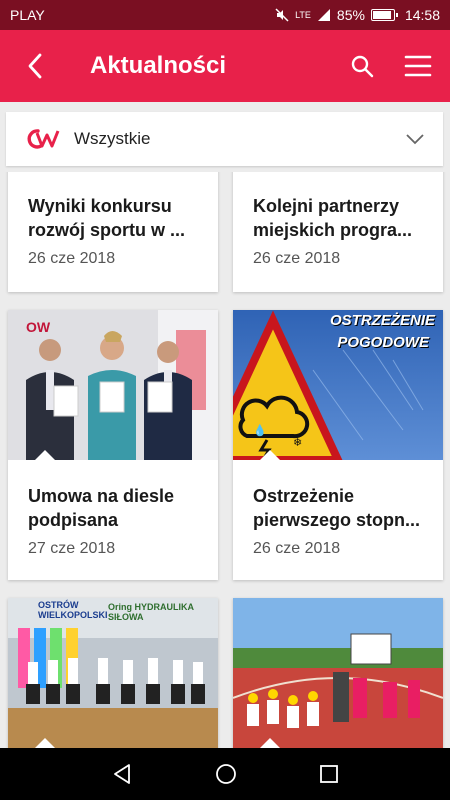 This screenshot has height=800, width=450. Describe the element at coordinates (122, 774) in the screenshot. I see `back-triangle-icon` at that location.